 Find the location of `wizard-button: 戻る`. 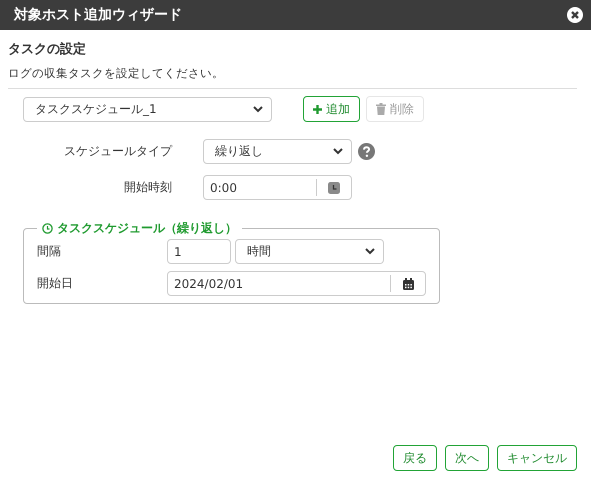

wizard-button: 戻る is located at coordinates (415, 458).